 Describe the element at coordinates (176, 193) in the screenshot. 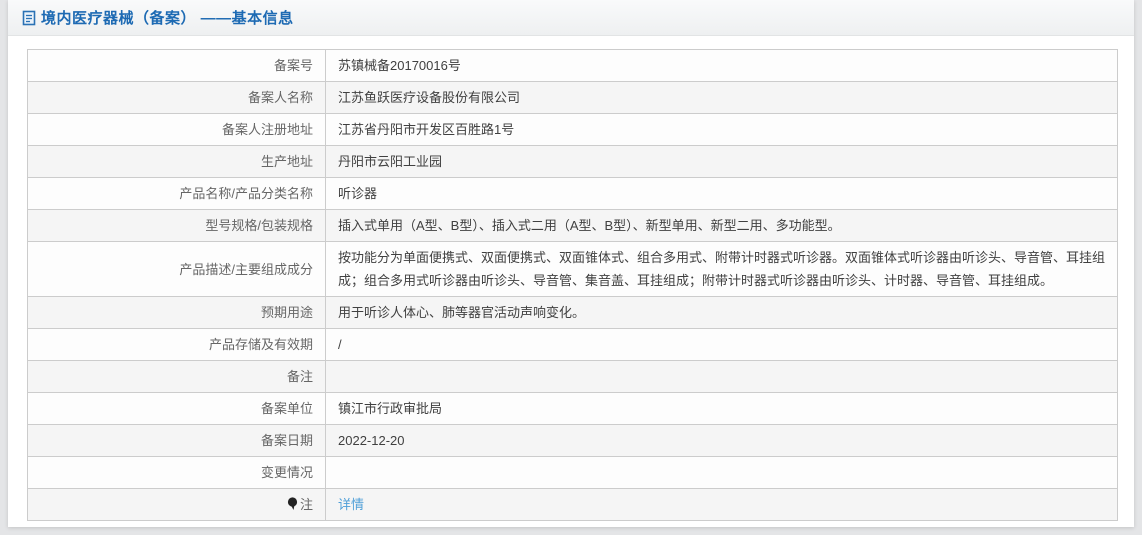

I see `row-label: 产品名称/产品分类名称` at that location.